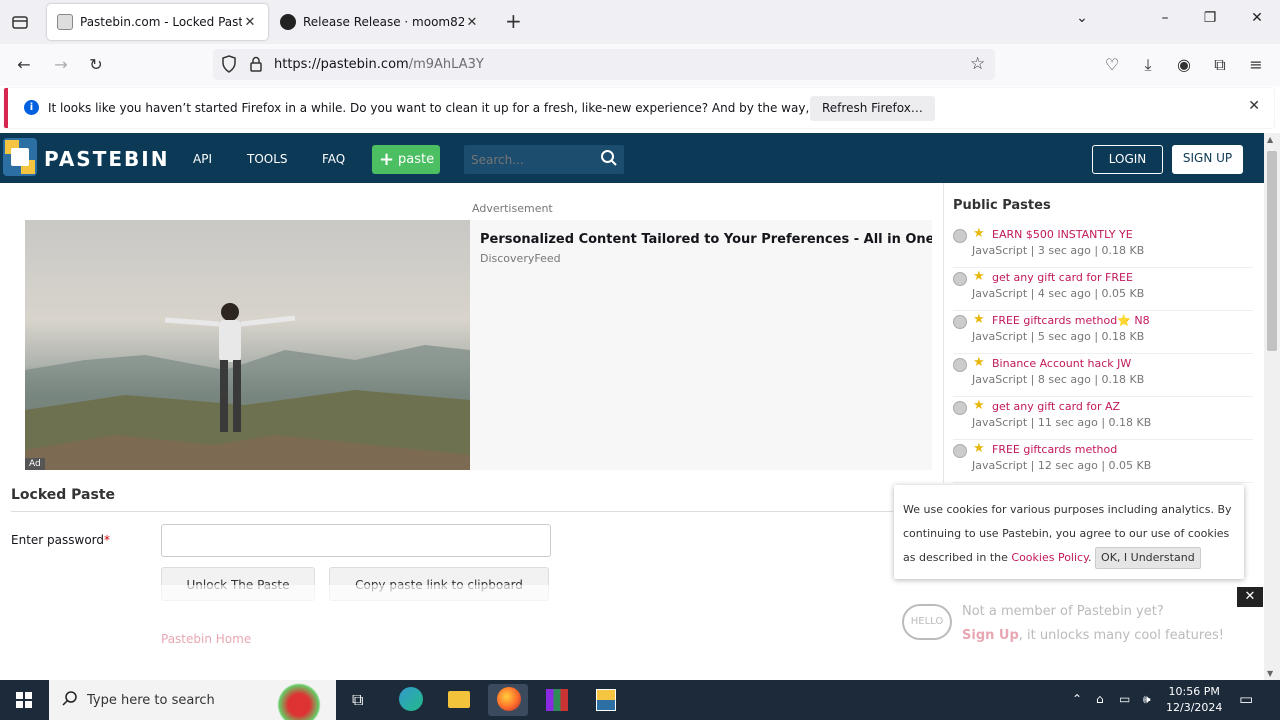 The image size is (1280, 723). What do you see at coordinates (990, 635) in the screenshot?
I see `member-signup-link: Sign Up` at bounding box center [990, 635].